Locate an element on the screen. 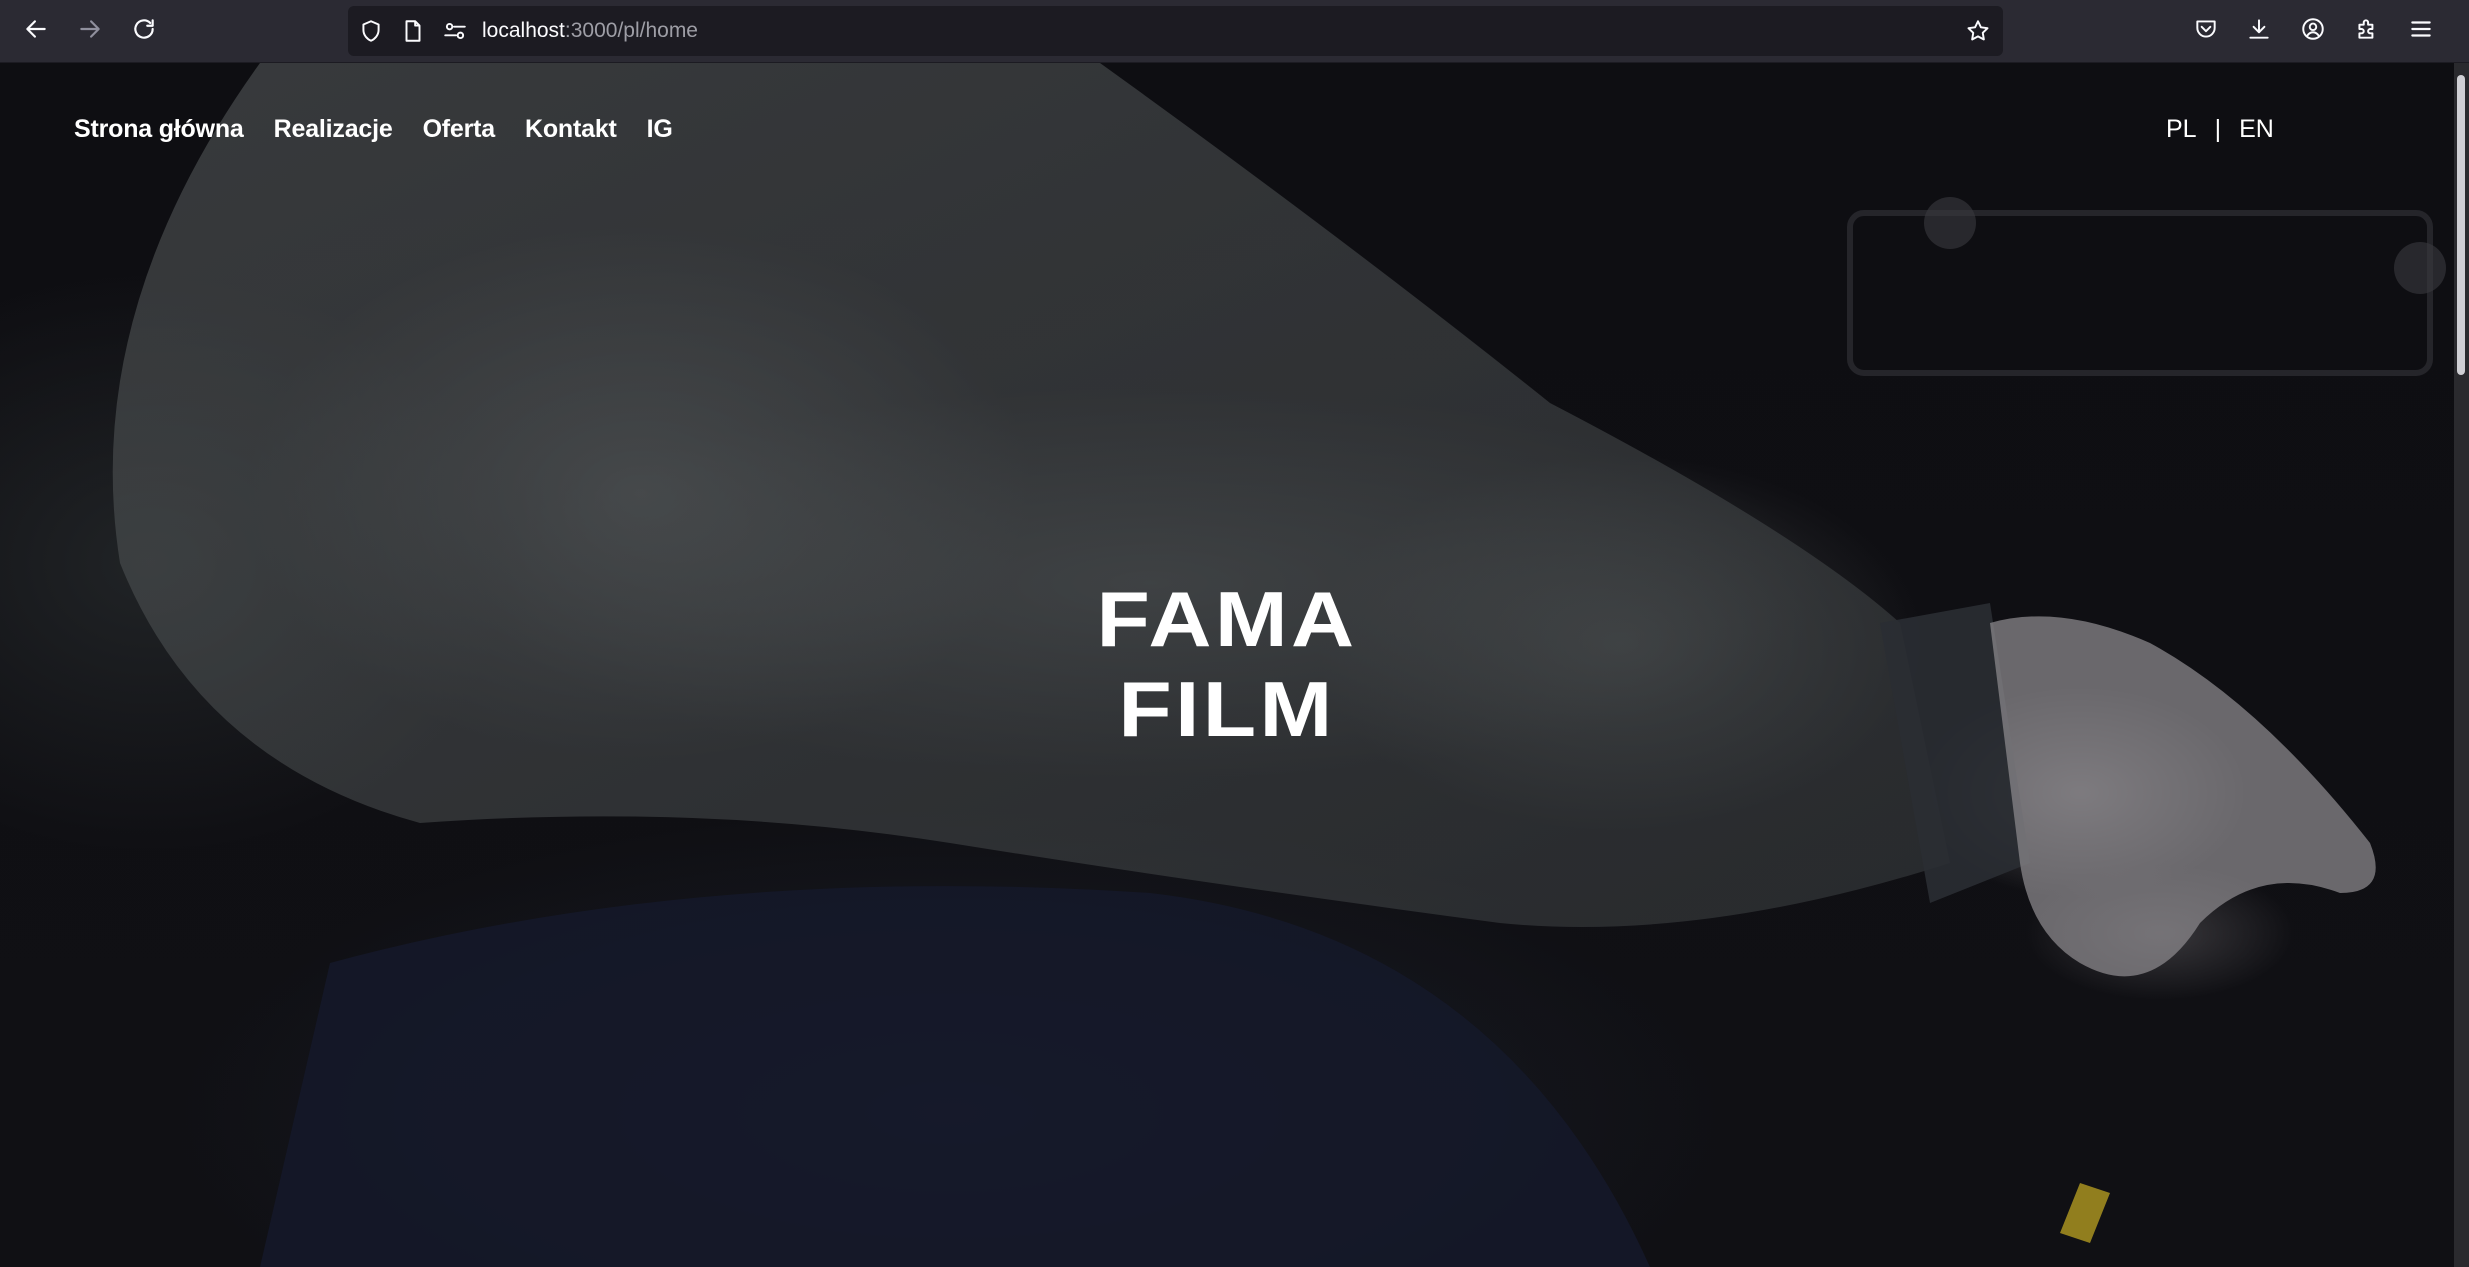 This screenshot has height=1267, width=2469. reload-icon is located at coordinates (144, 31).